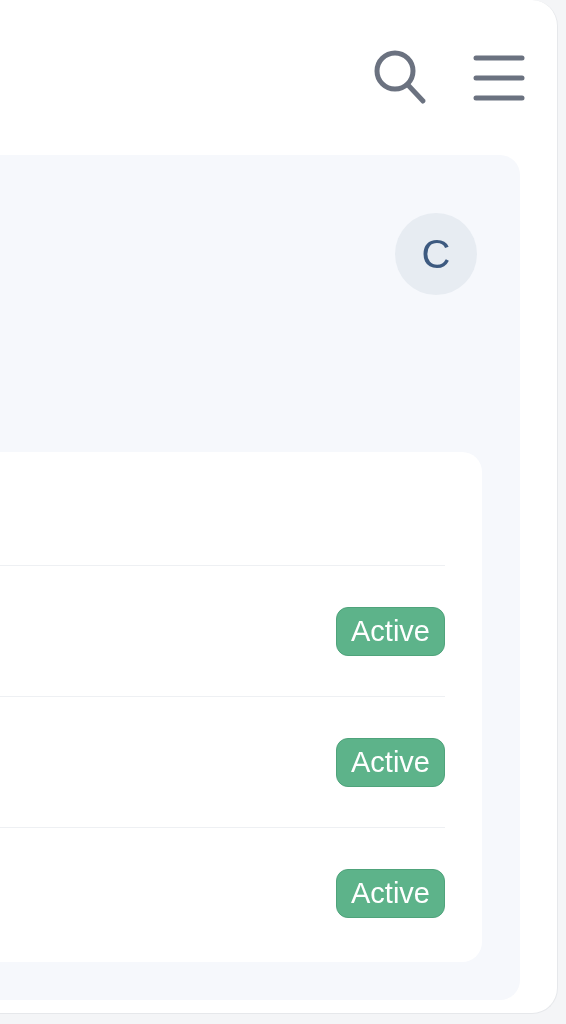  Describe the element at coordinates (499, 77) in the screenshot. I see `menu-icon` at that location.